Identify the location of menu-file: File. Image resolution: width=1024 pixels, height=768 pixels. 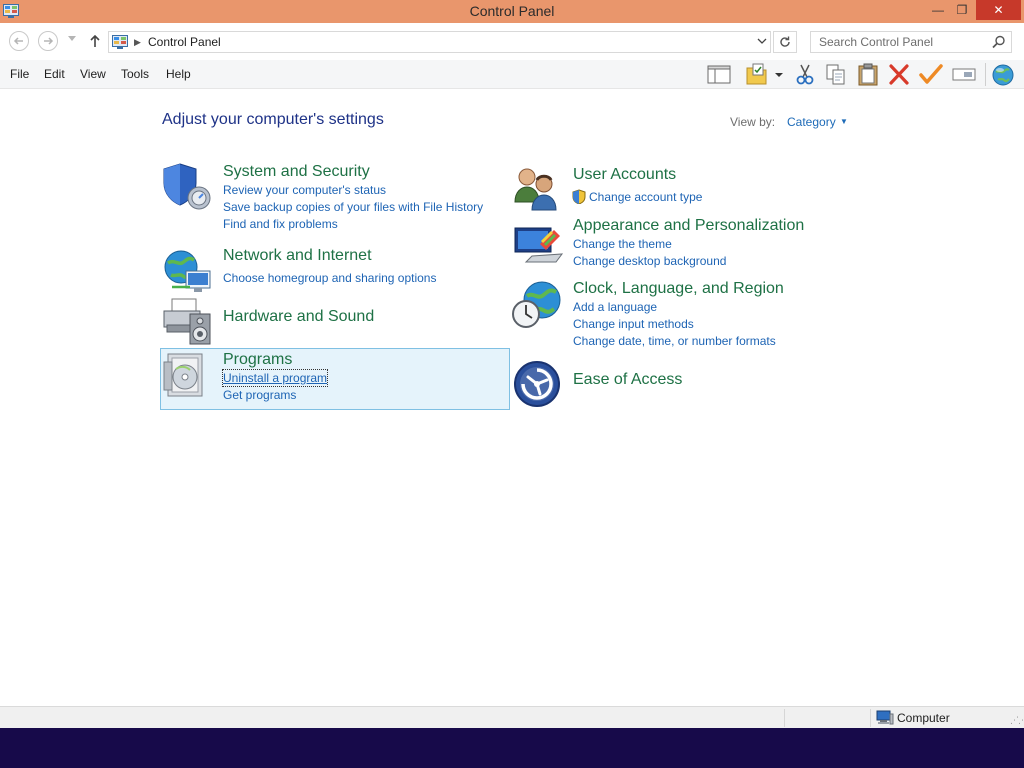
(19, 74).